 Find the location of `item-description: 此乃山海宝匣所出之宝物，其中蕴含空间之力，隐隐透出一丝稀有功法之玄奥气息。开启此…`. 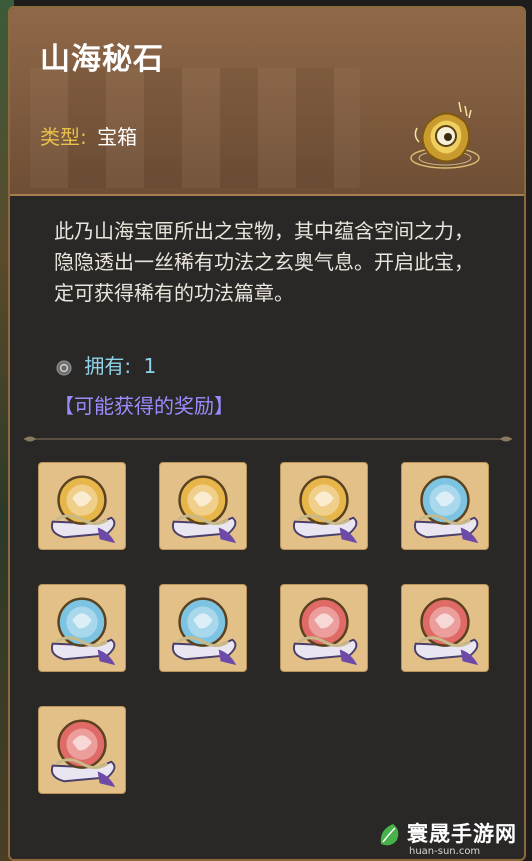

item-description: 此乃山海宝匣所出之宝物，其中蕴含空间之力，隐隐透出一丝稀有功法之玄奥气息。开启此… is located at coordinates (264, 262).